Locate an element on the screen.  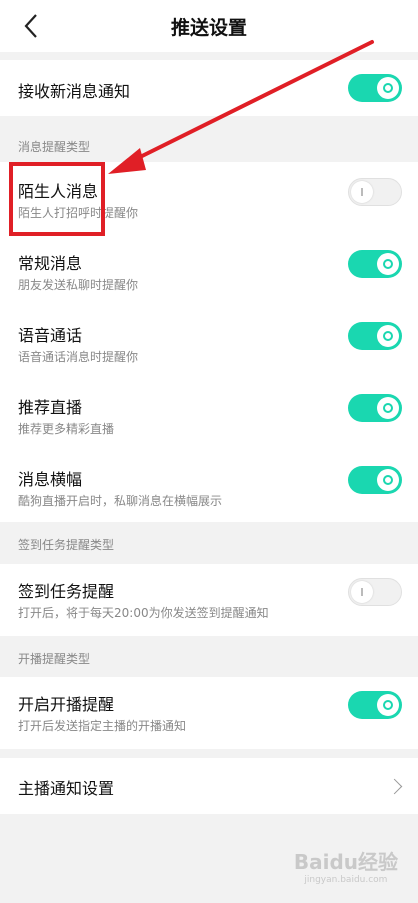
setting-subtitle: 打开后发送指定主播的开播通知 is located at coordinates (102, 726).